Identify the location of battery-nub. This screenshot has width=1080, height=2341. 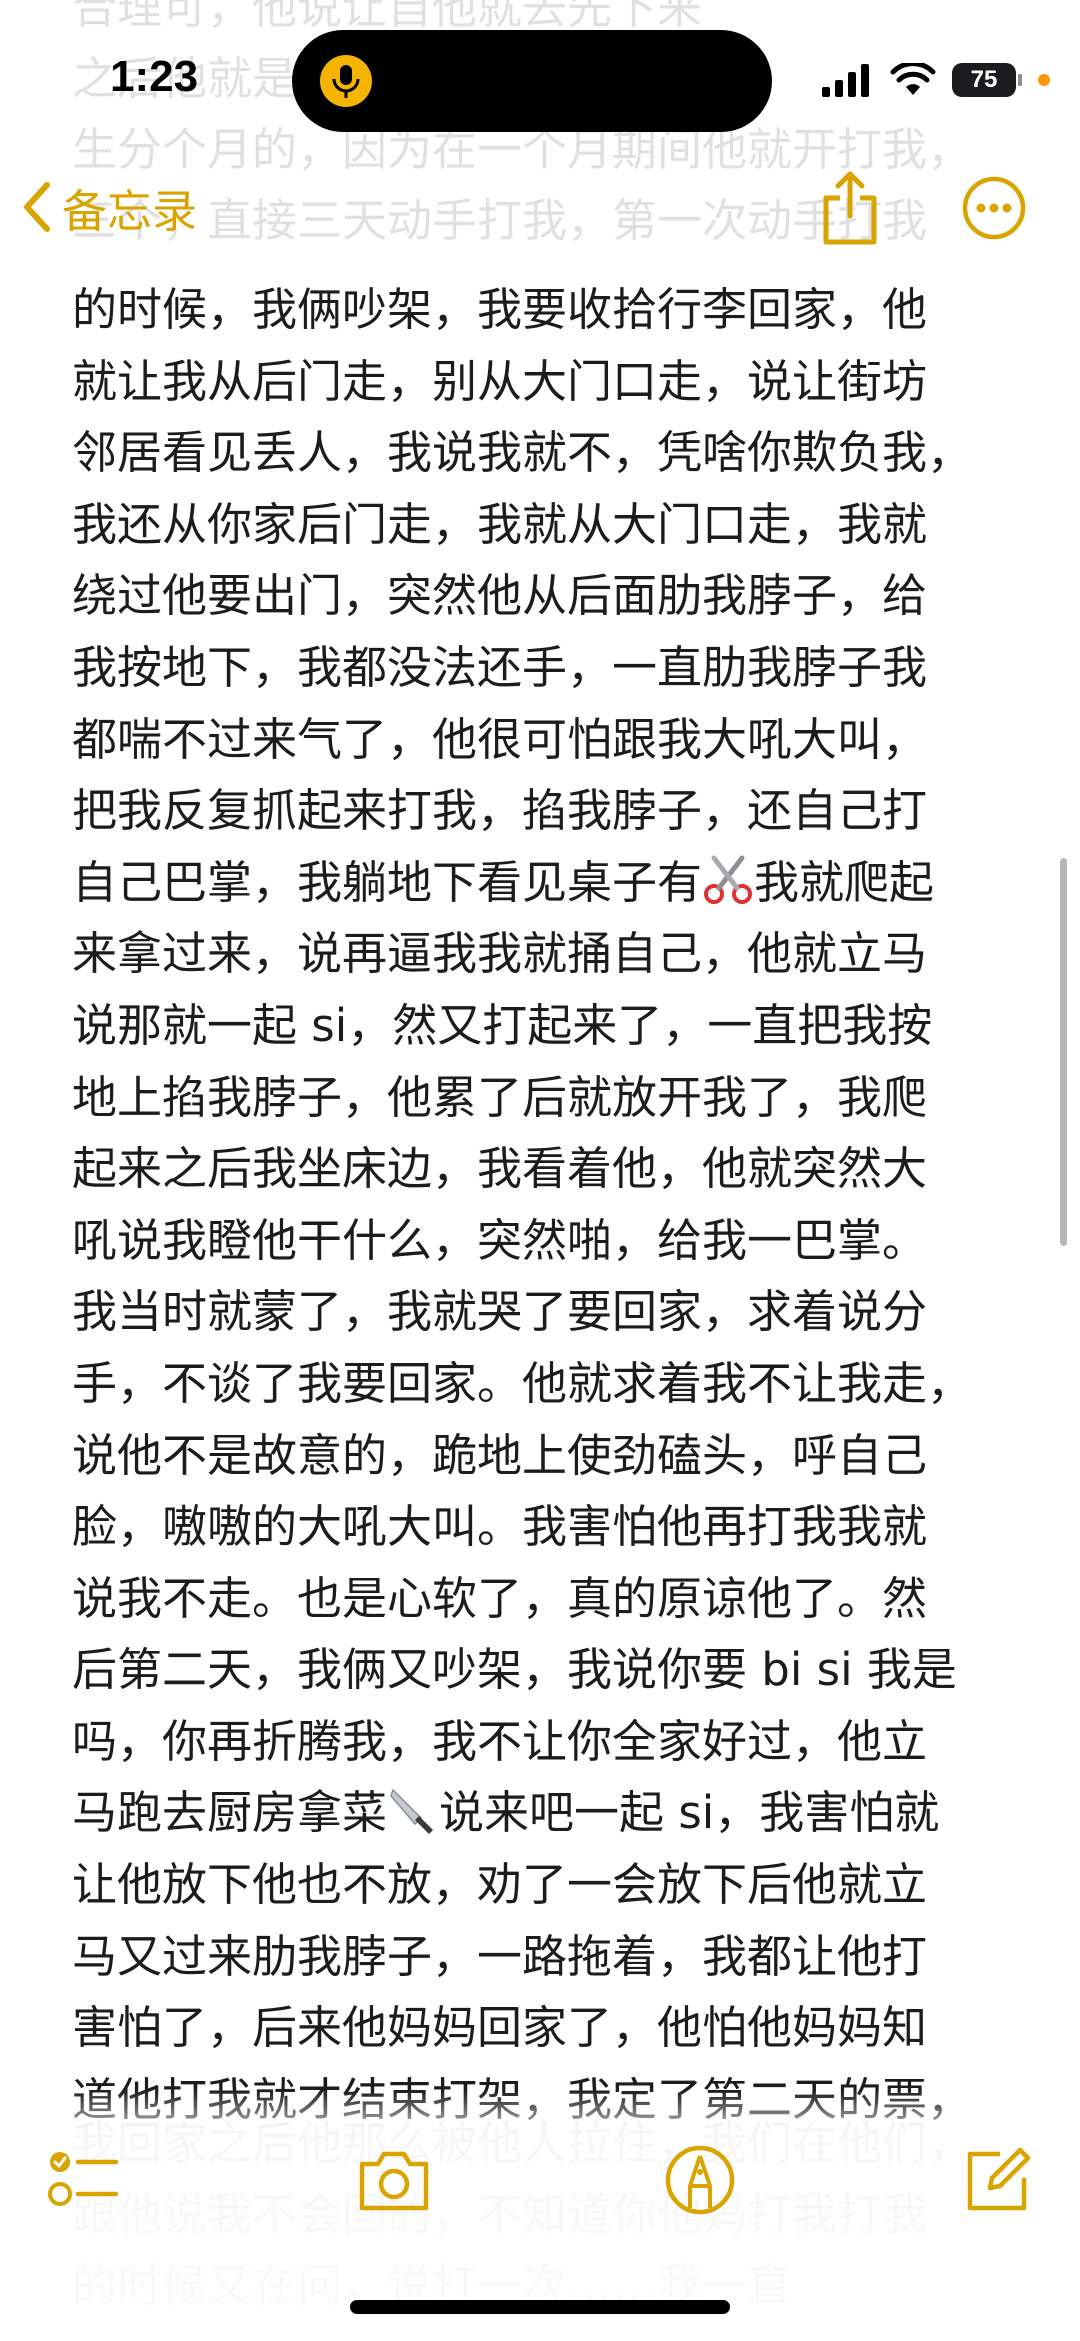
(1020, 80).